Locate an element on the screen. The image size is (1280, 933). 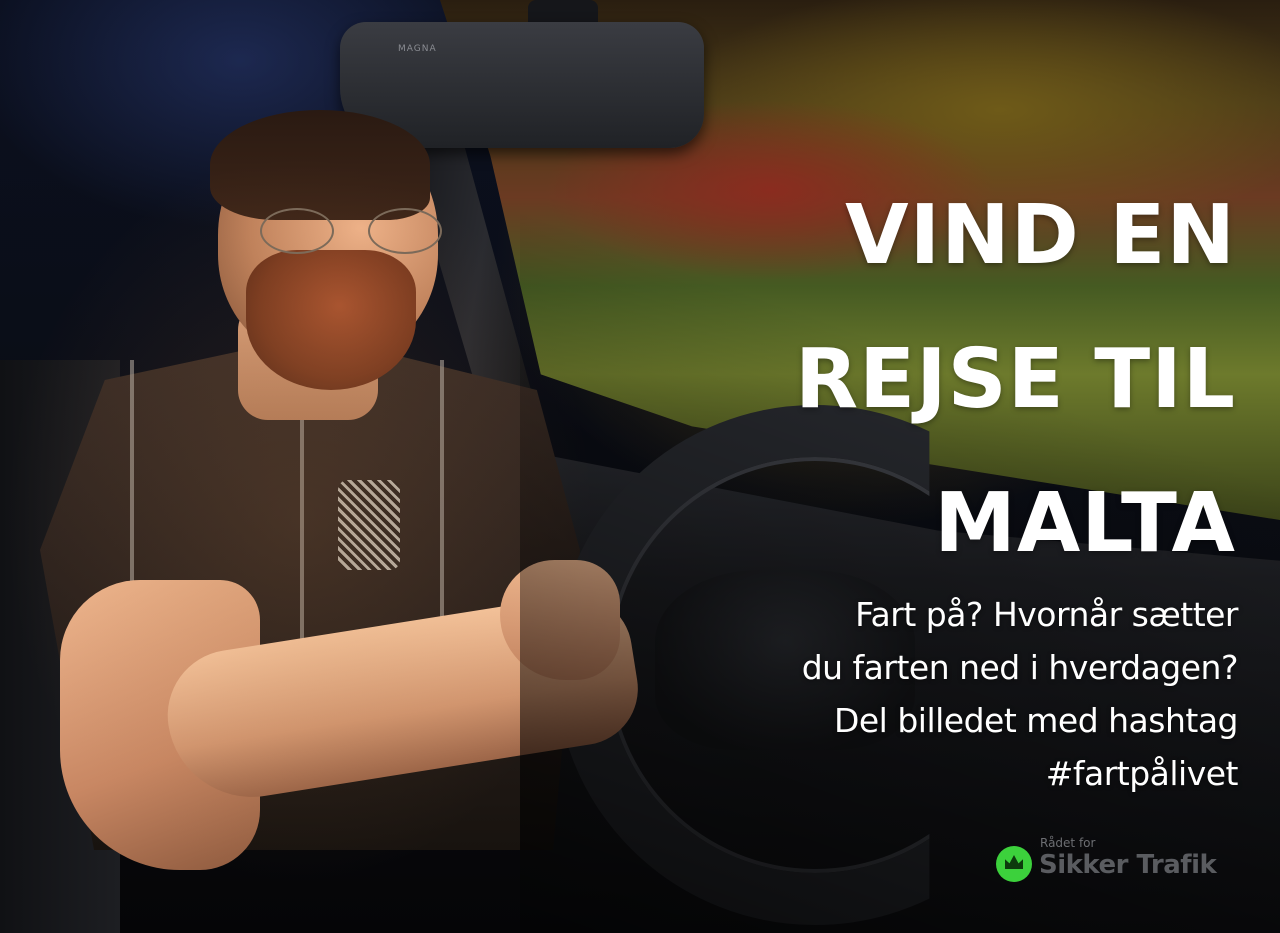
glasses is located at coordinates (350, 227).